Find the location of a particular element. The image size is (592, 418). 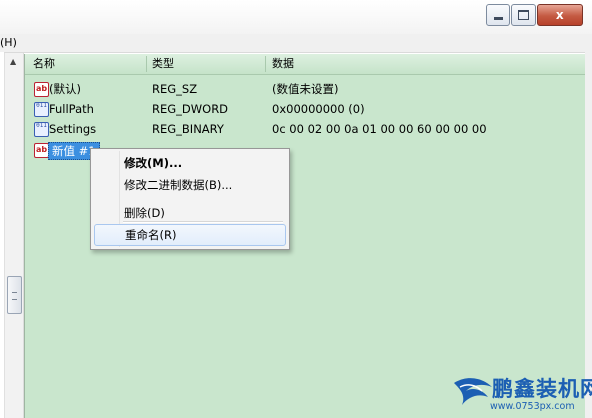

value-name: Settings is located at coordinates (73, 129).